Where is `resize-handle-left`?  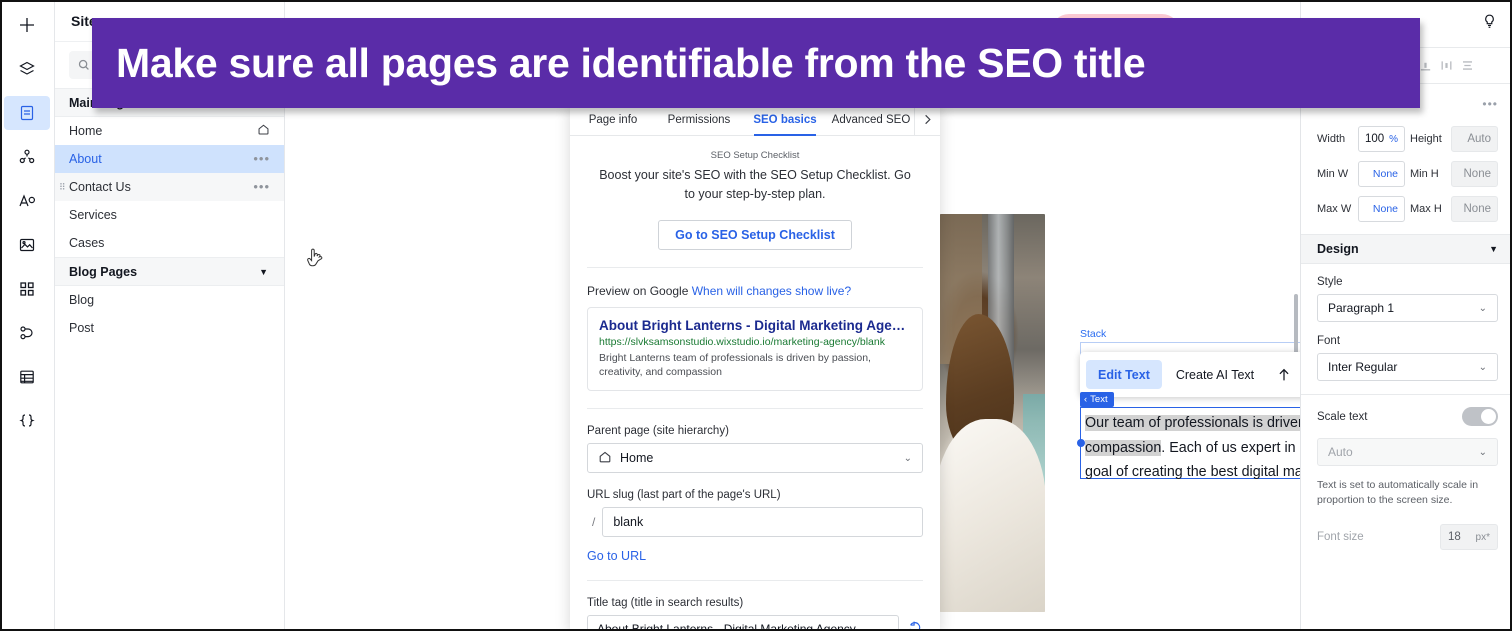
resize-handle-left is located at coordinates (1081, 443).